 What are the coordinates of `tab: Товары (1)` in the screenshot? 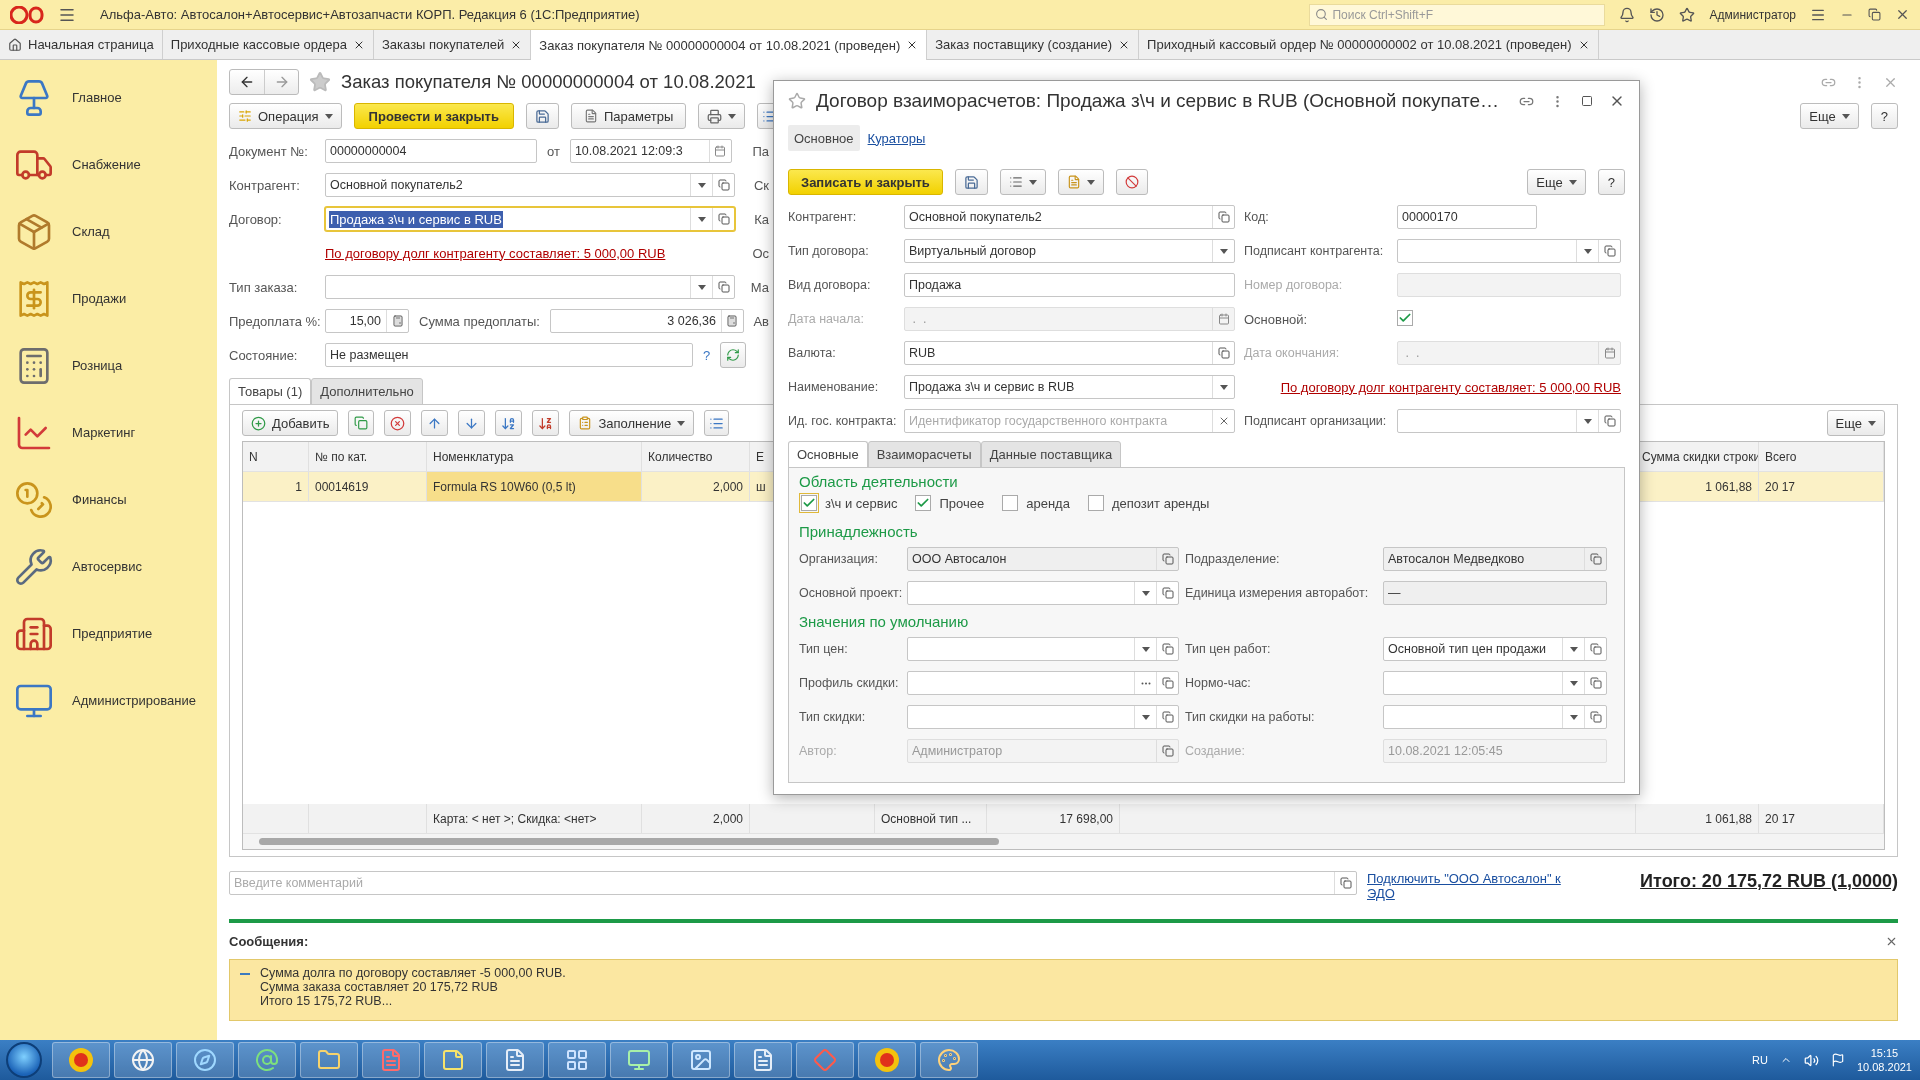 It's located at (270, 391).